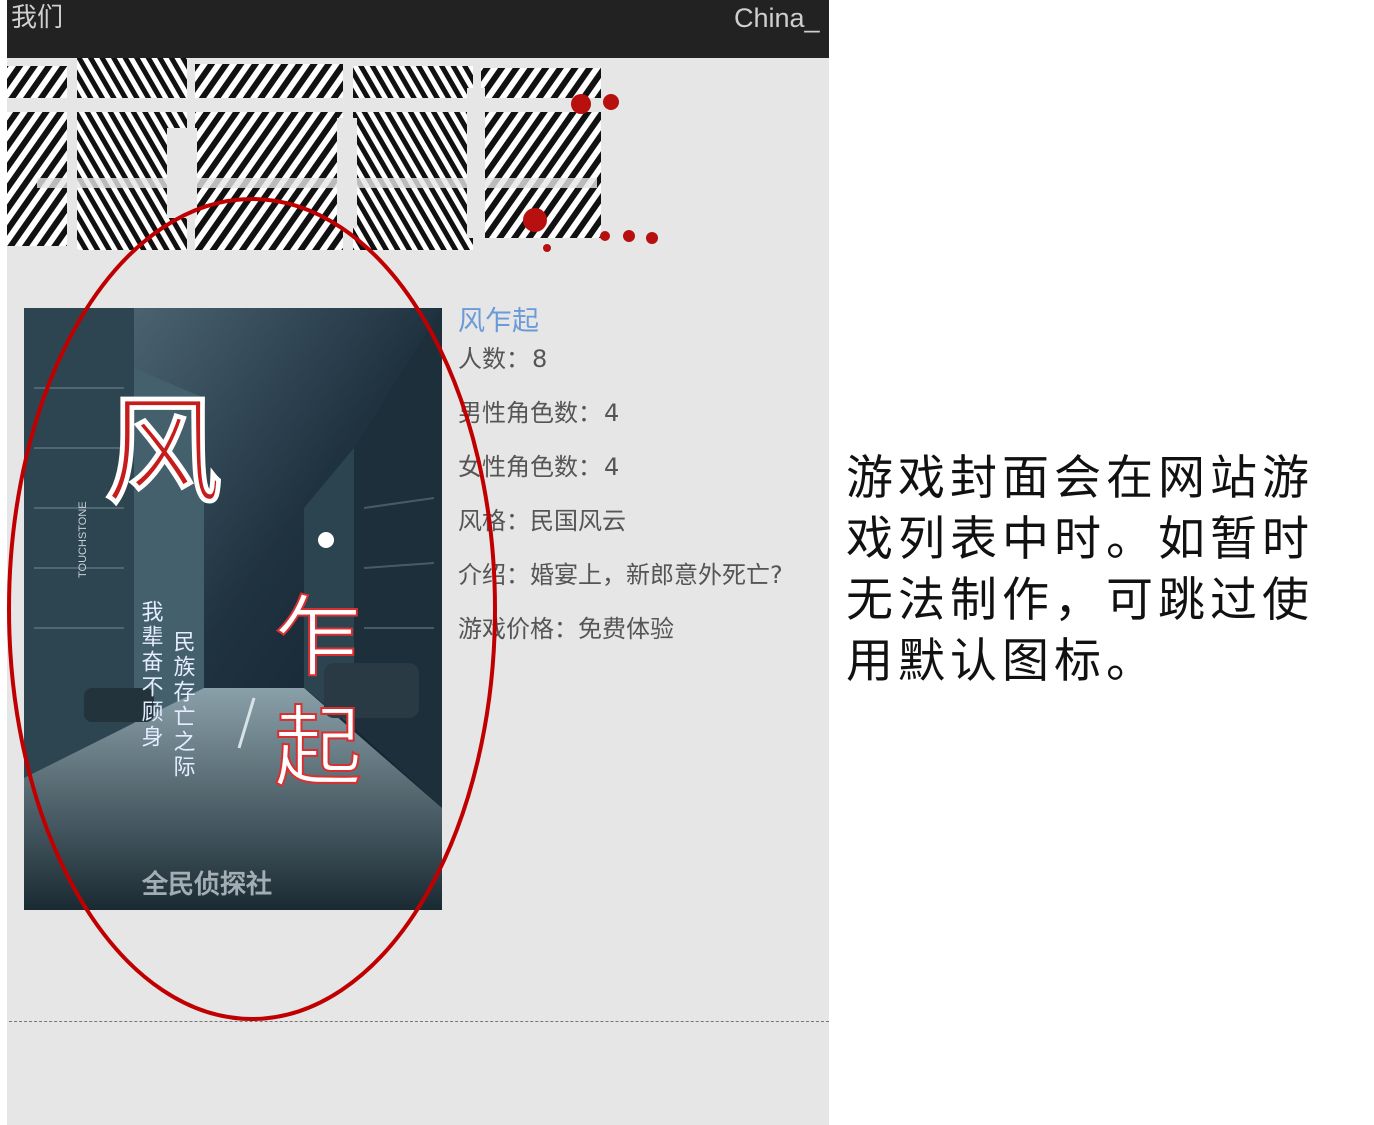  Describe the element at coordinates (326, 540) in the screenshot. I see `cover-dot` at that location.